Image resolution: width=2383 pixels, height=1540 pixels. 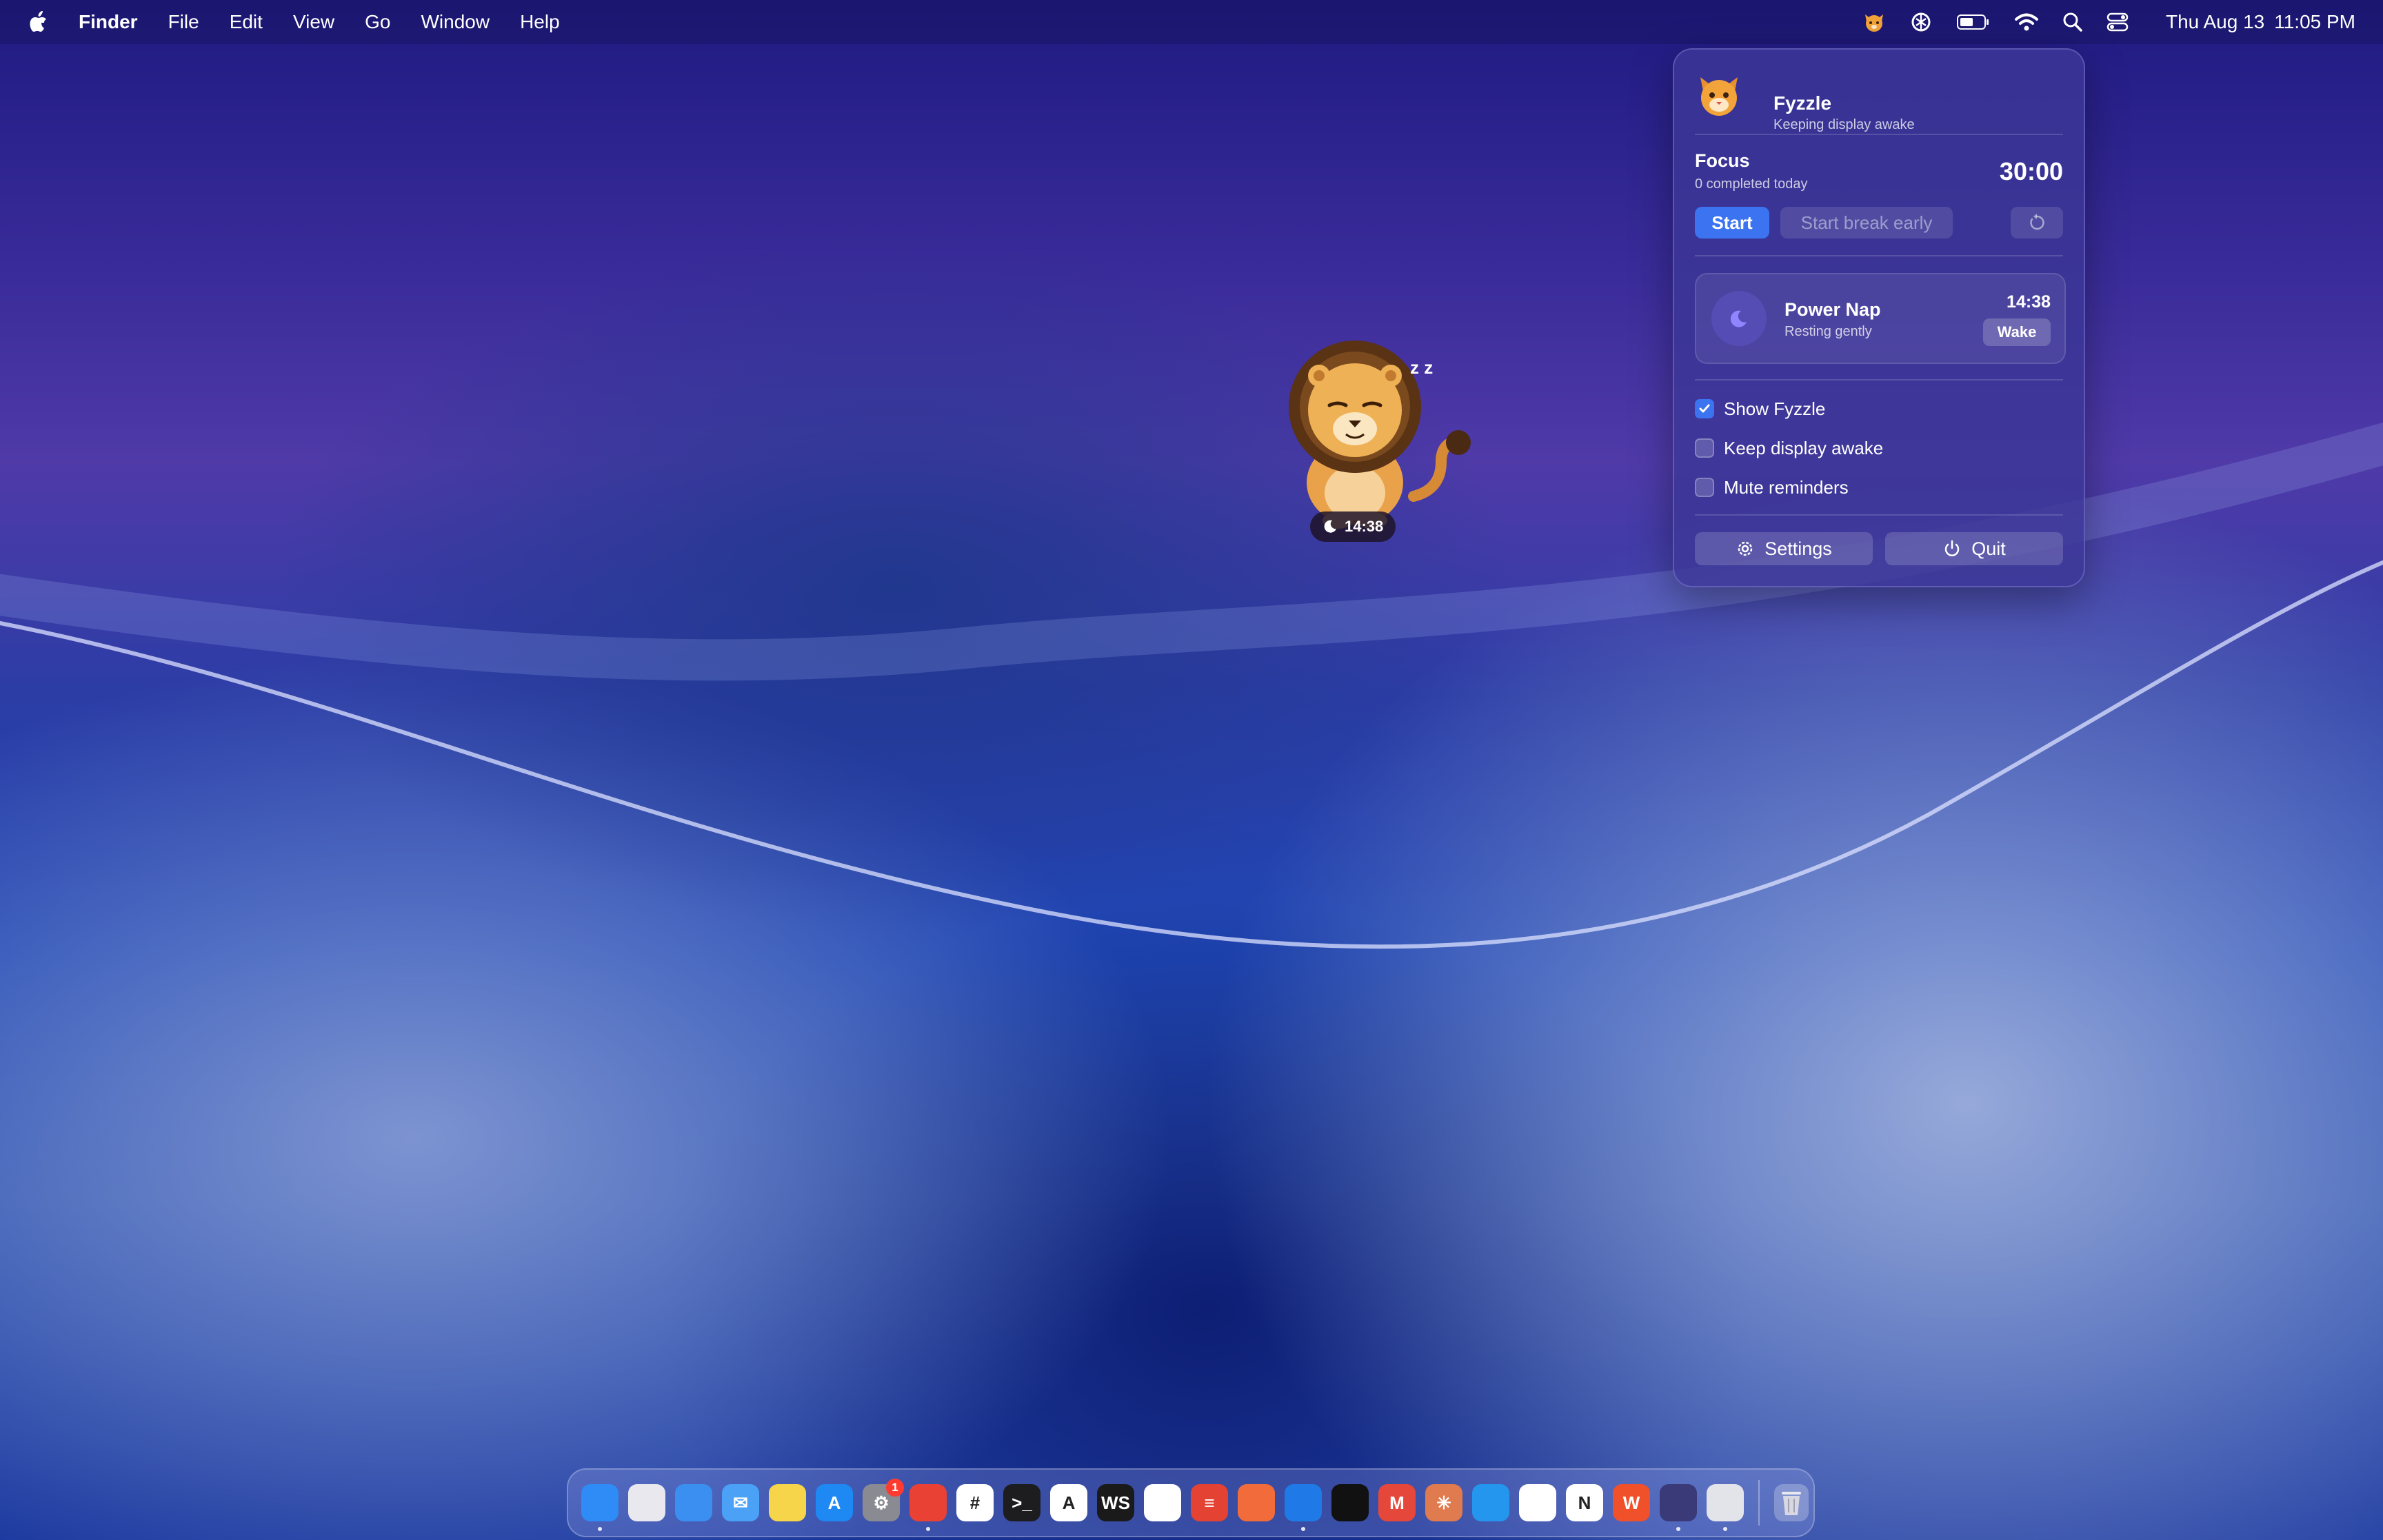 I want to click on focus-title: Focus, so click(x=1722, y=161).